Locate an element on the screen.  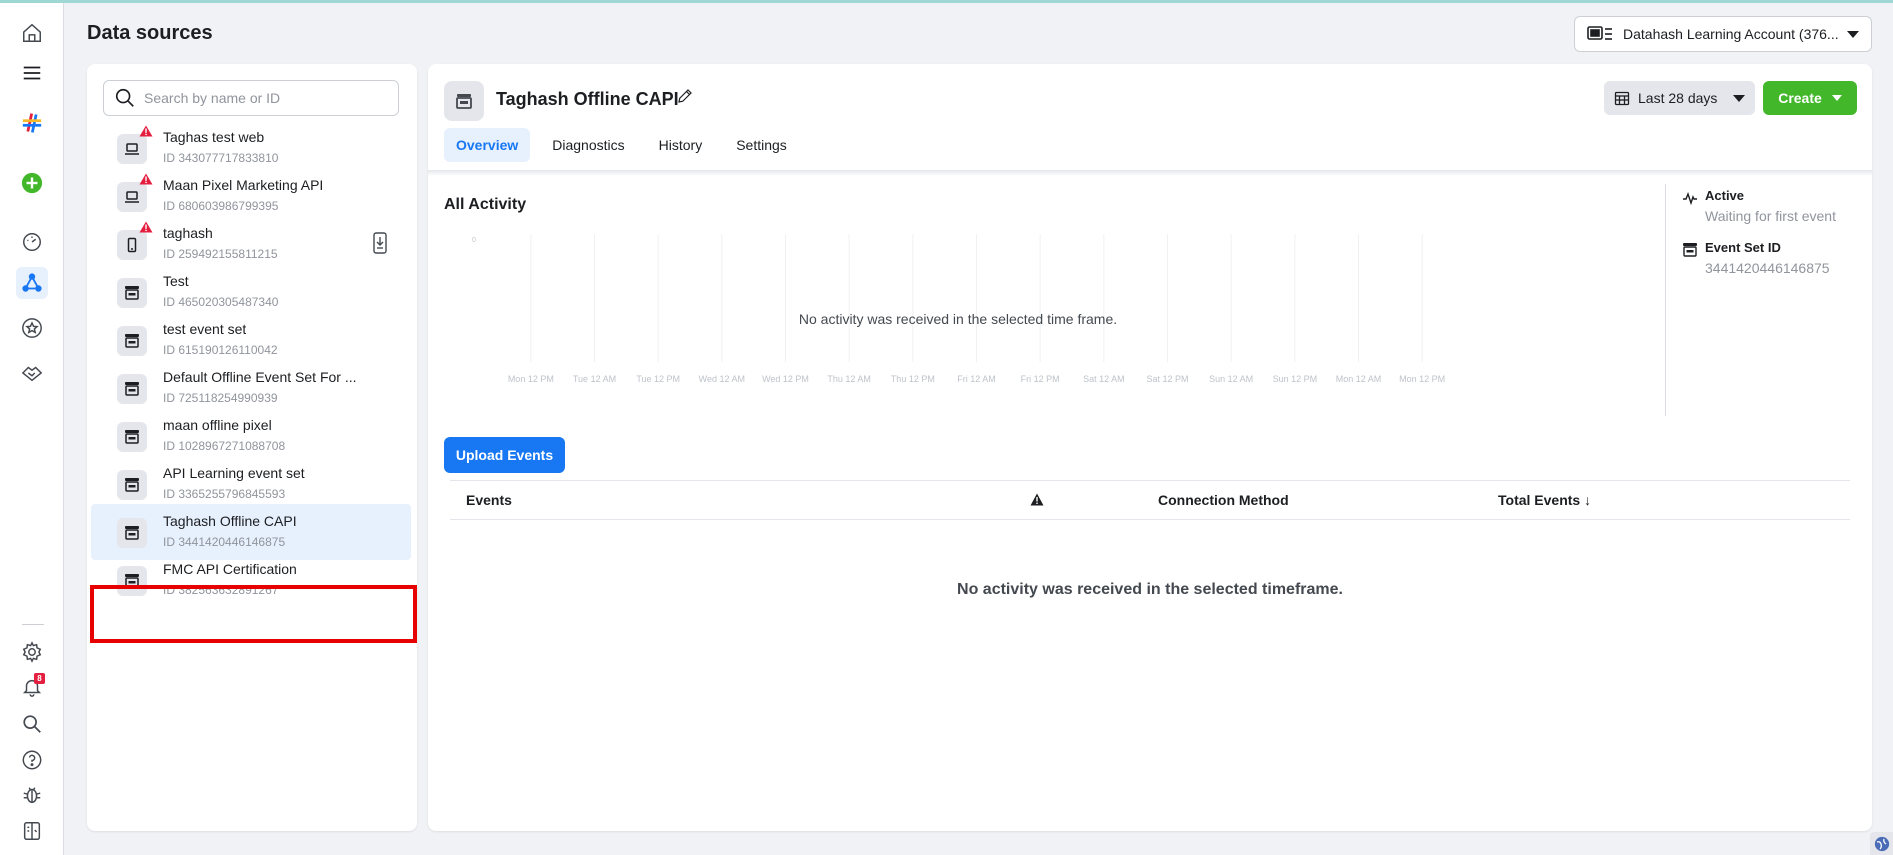
home-icon is located at coordinates (32, 33).